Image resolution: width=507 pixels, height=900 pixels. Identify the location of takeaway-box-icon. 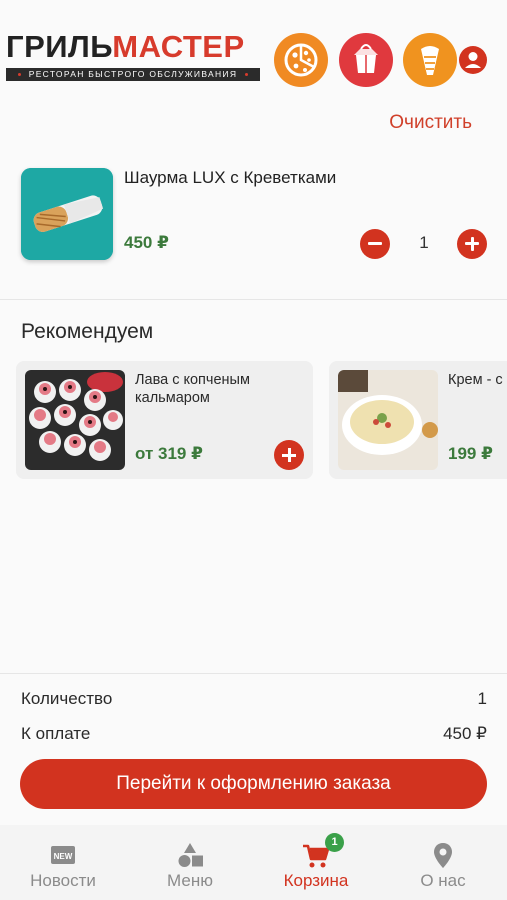
(366, 58).